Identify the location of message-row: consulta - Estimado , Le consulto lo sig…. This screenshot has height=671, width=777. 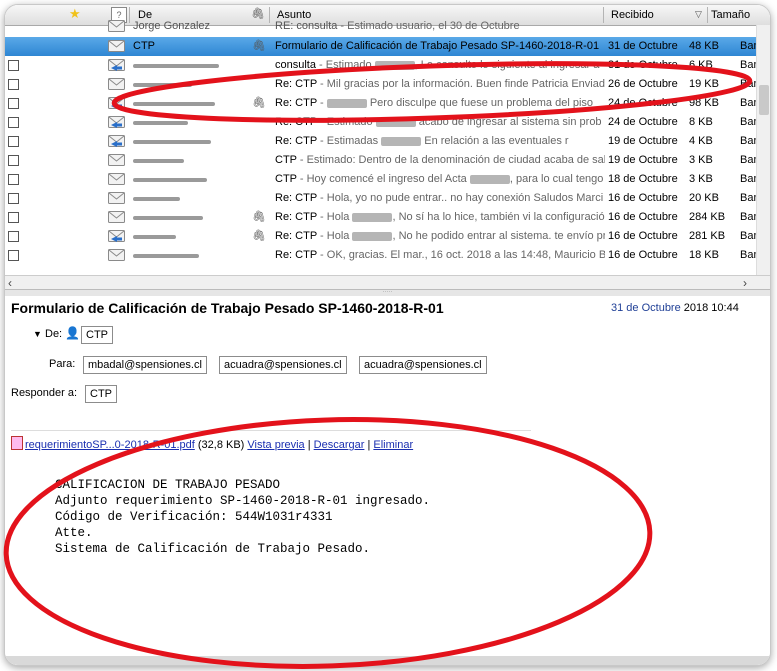
(387, 65).